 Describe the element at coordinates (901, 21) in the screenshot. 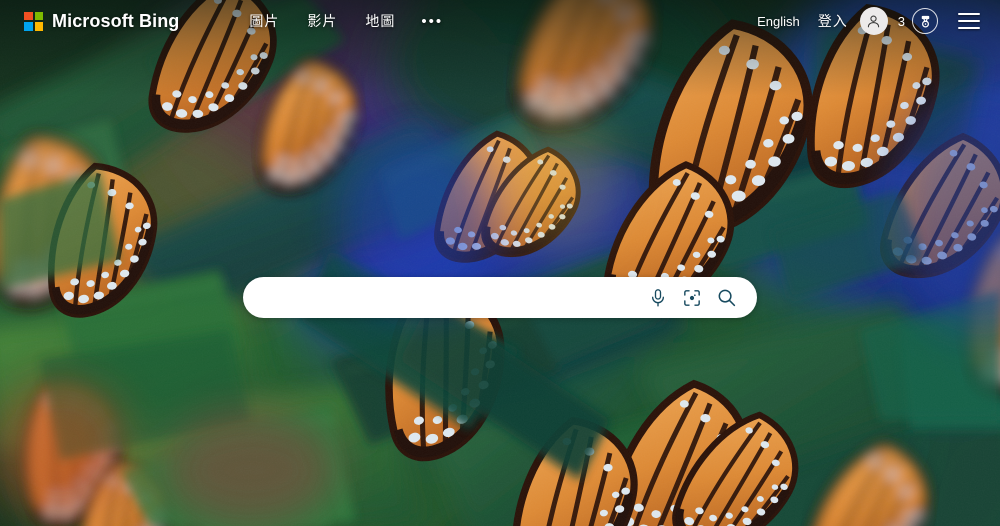

I see `rewards-count: 3` at that location.